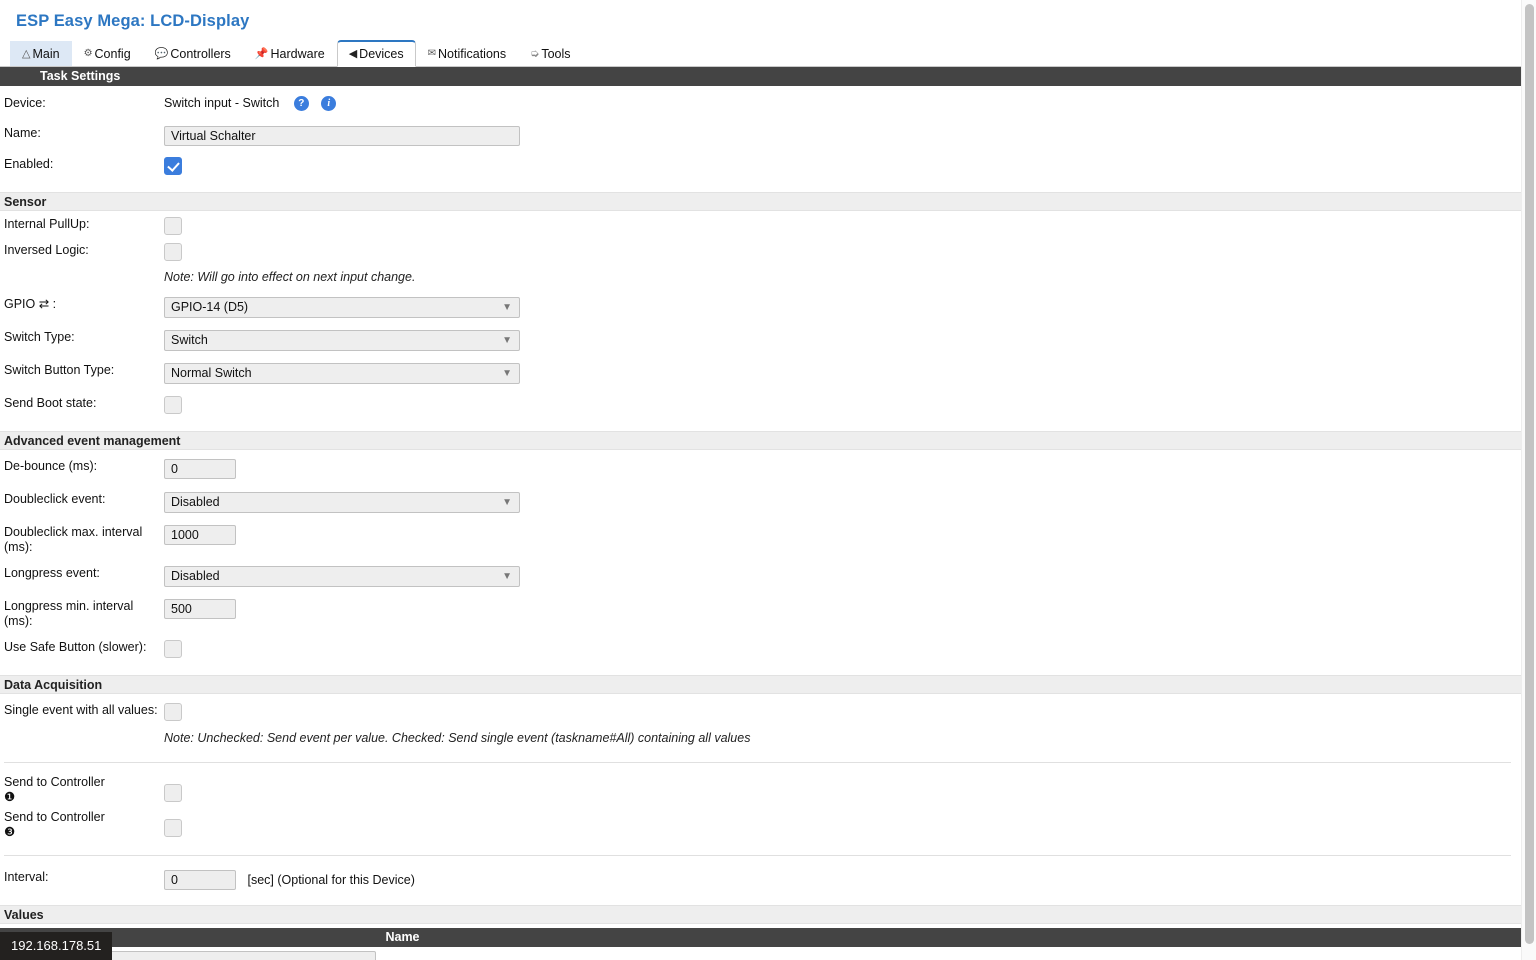 The height and width of the screenshot is (960, 1536). Describe the element at coordinates (73, 539) in the screenshot. I see `doubleclick-interval-label: Doubleclick max. interval (ms):` at that location.